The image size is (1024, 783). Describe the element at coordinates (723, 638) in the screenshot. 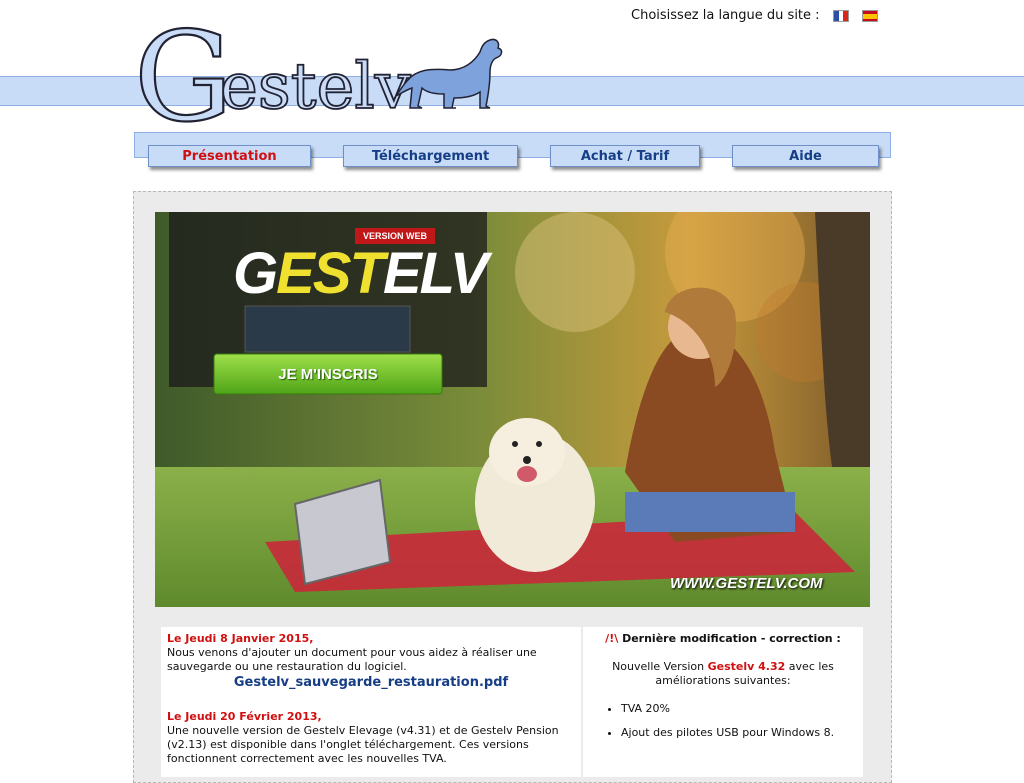

I see `update-title: /!\ Dernière modification - correction :` at that location.